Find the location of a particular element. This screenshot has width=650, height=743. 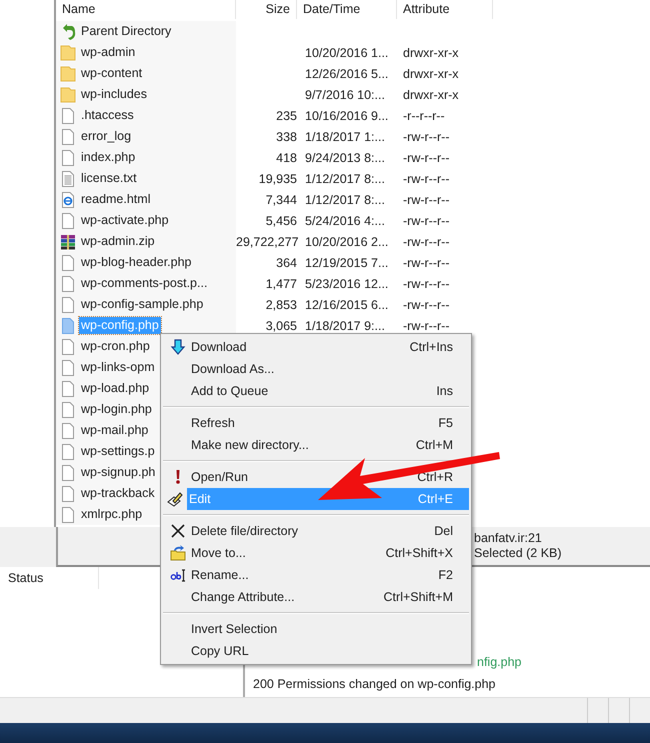

archive-icon is located at coordinates (68, 242).